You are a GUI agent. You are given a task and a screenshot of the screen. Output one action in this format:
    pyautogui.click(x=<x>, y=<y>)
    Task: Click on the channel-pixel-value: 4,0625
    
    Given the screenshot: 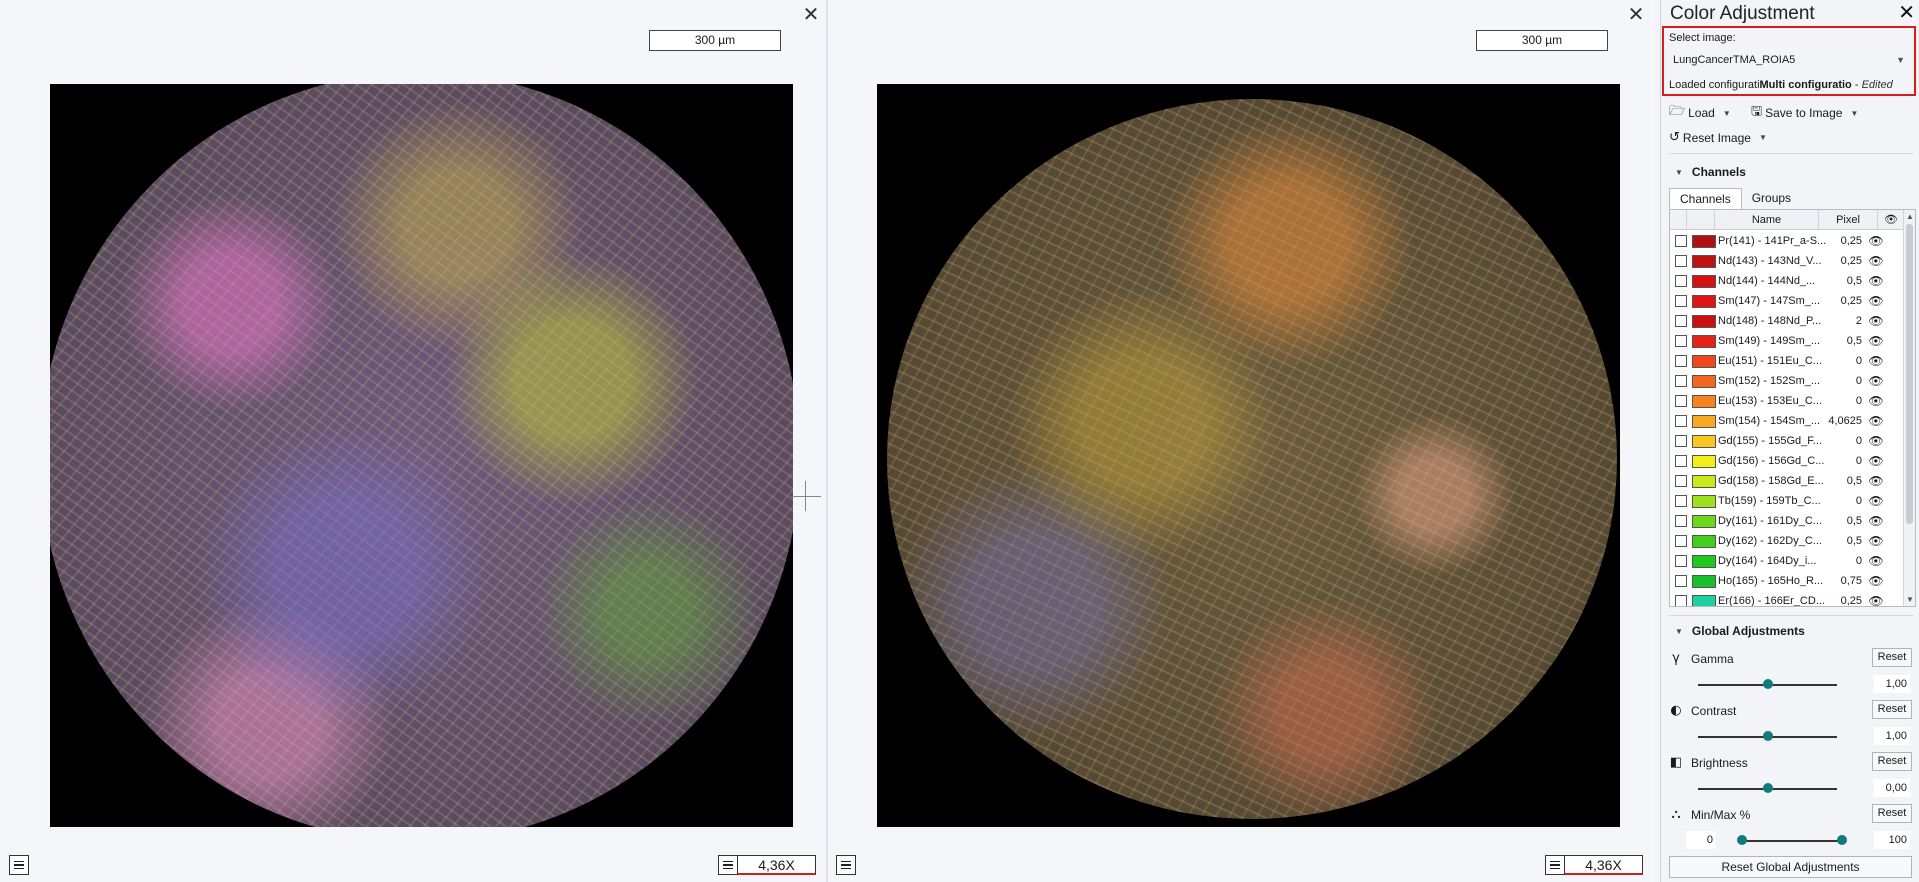 What is the action you would take?
    pyautogui.click(x=1845, y=421)
    